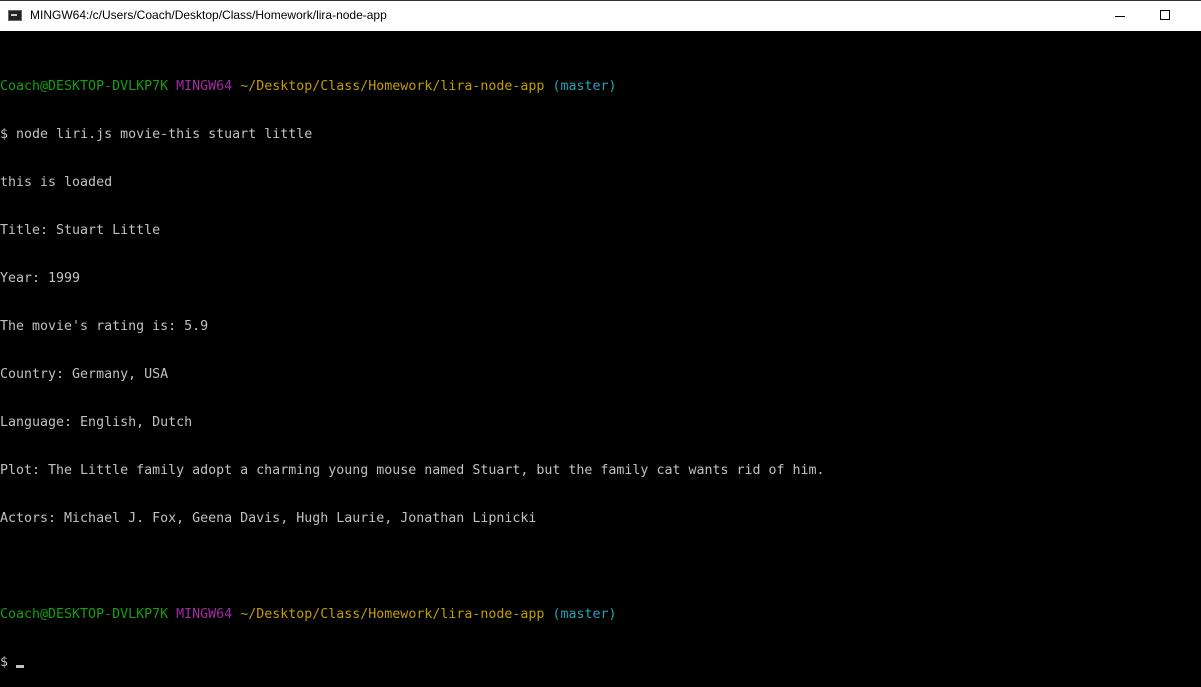 The height and width of the screenshot is (687, 1201). What do you see at coordinates (104, 326) in the screenshot?
I see `output-line: The movie's rating is: 5.9` at bounding box center [104, 326].